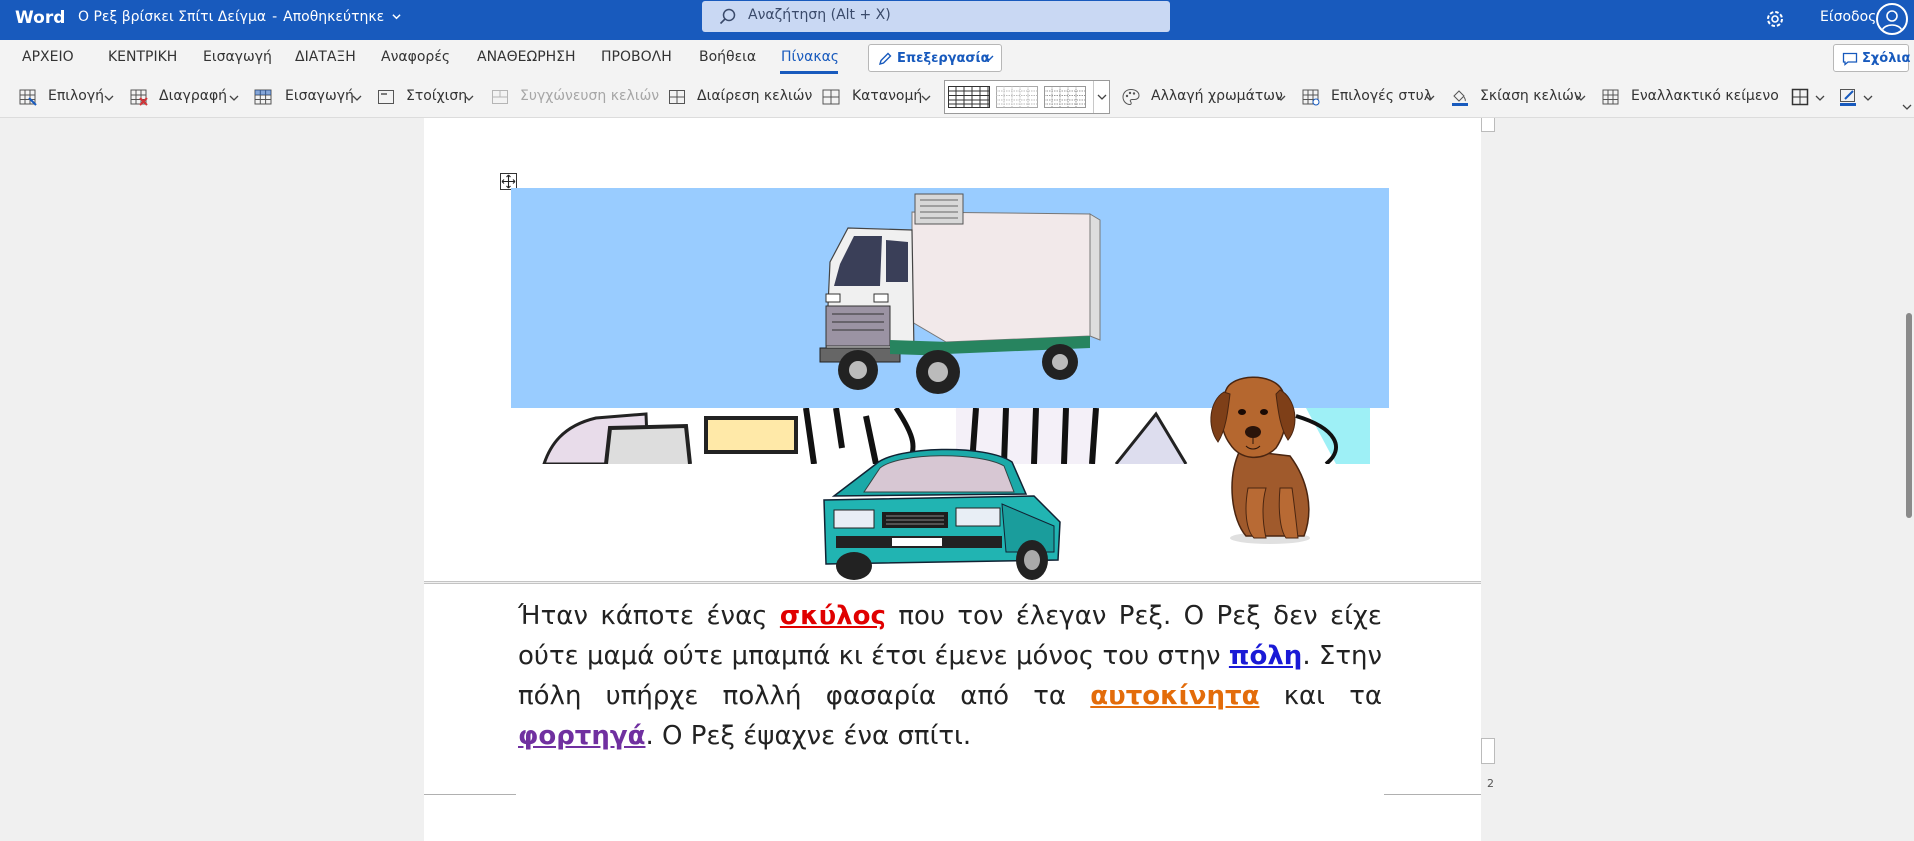 This screenshot has width=1914, height=841. Describe the element at coordinates (1217, 96) in the screenshot. I see `change-colors-label: Αλλαγή χρωμάτων` at that location.